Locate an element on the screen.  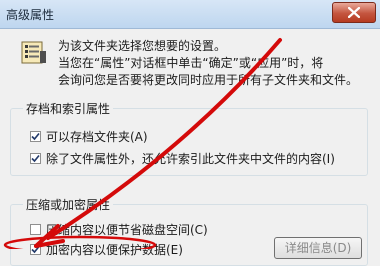
archive-label: 可以存档文件夹(A) is located at coordinates (97, 137).